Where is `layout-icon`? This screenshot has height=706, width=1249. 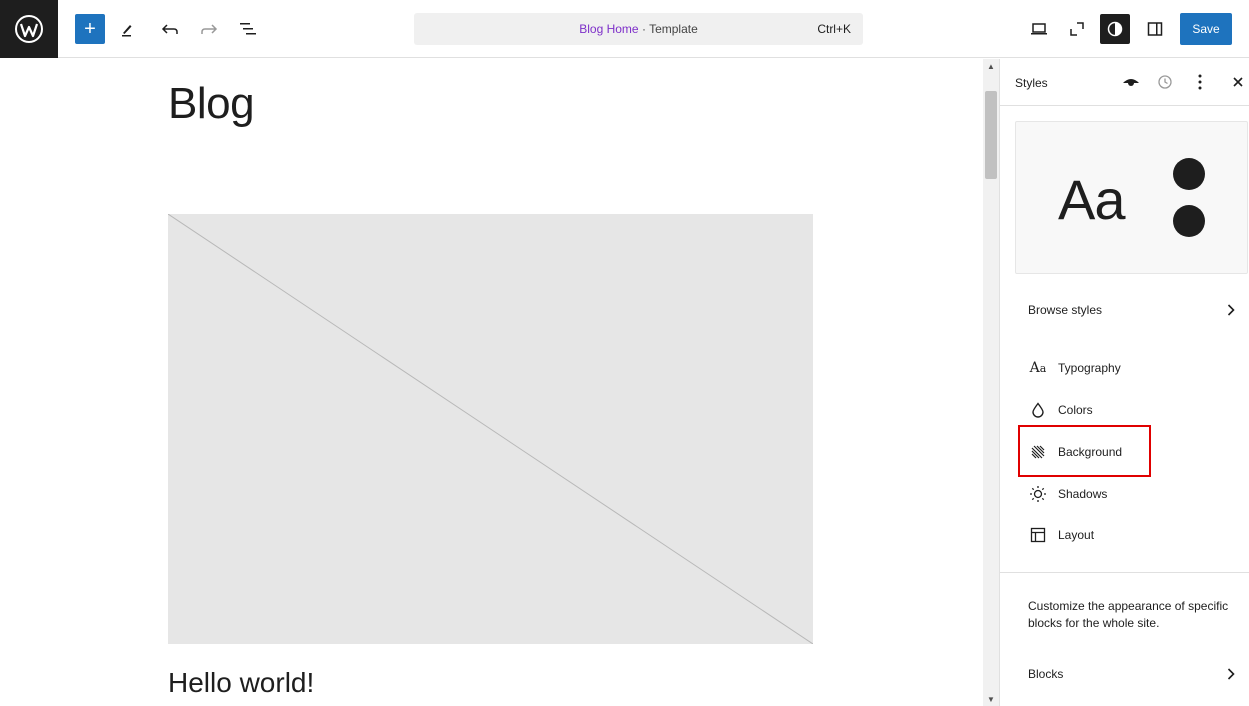
layout-icon is located at coordinates (1038, 535).